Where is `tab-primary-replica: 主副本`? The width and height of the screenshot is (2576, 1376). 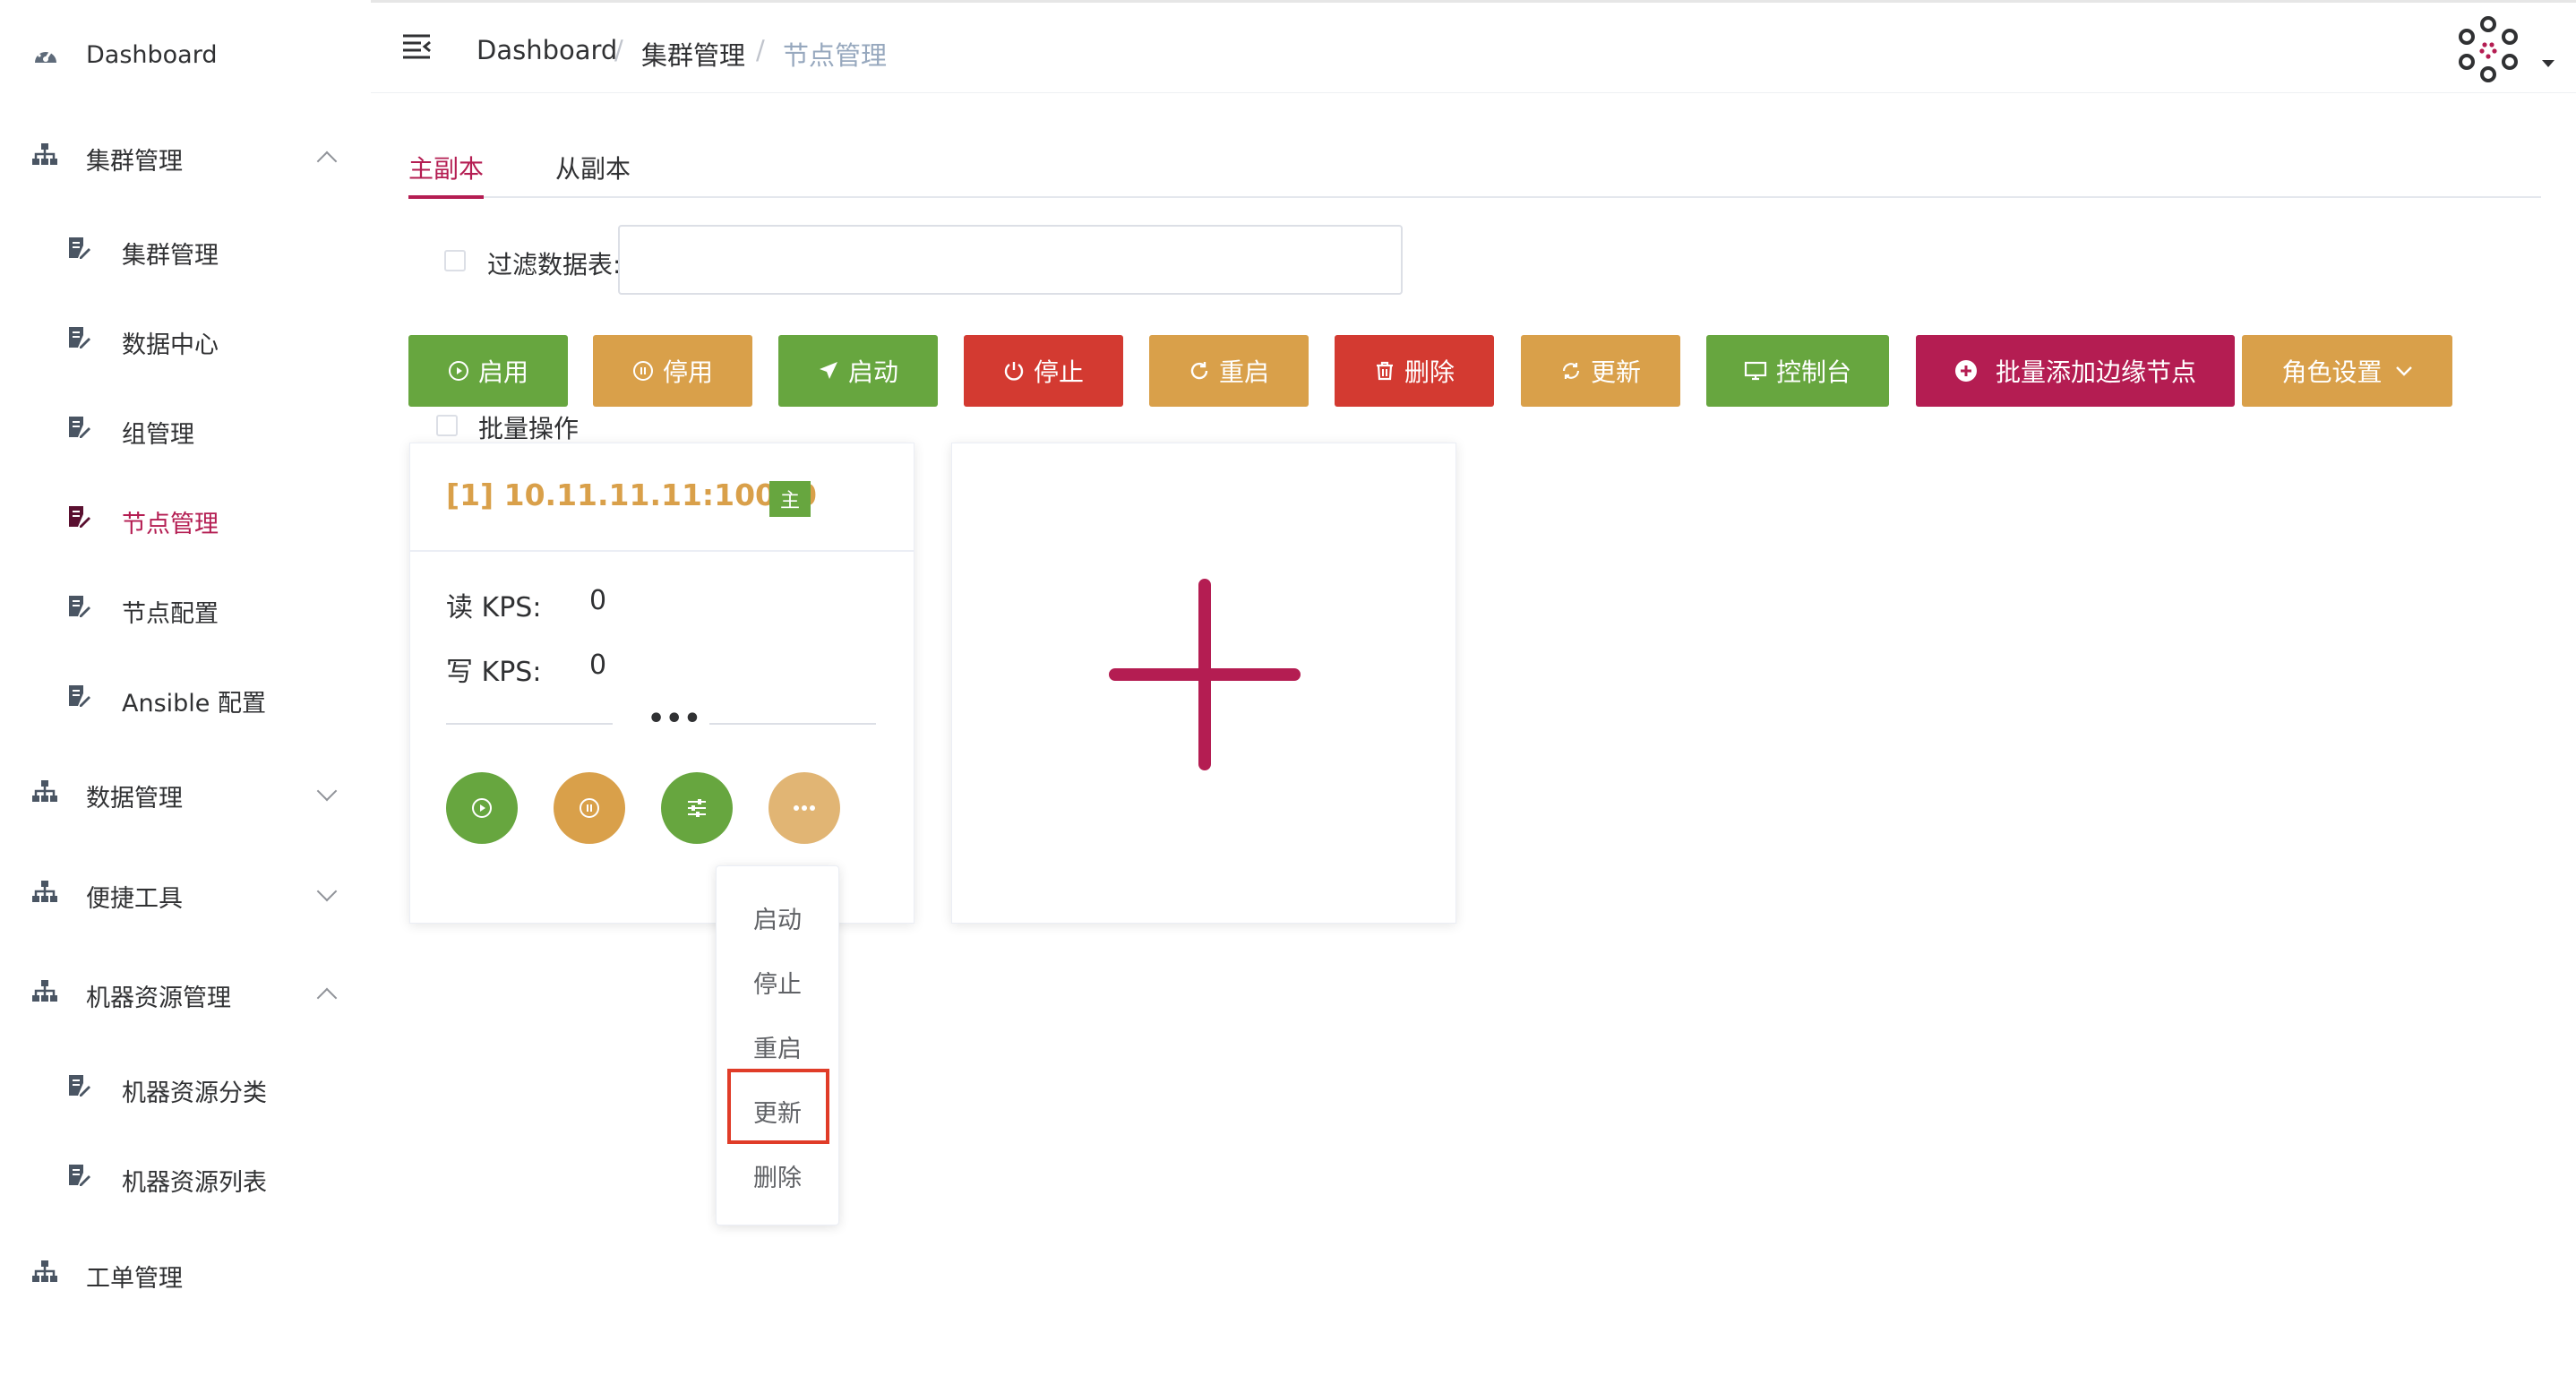 tab-primary-replica: 主副本 is located at coordinates (446, 167).